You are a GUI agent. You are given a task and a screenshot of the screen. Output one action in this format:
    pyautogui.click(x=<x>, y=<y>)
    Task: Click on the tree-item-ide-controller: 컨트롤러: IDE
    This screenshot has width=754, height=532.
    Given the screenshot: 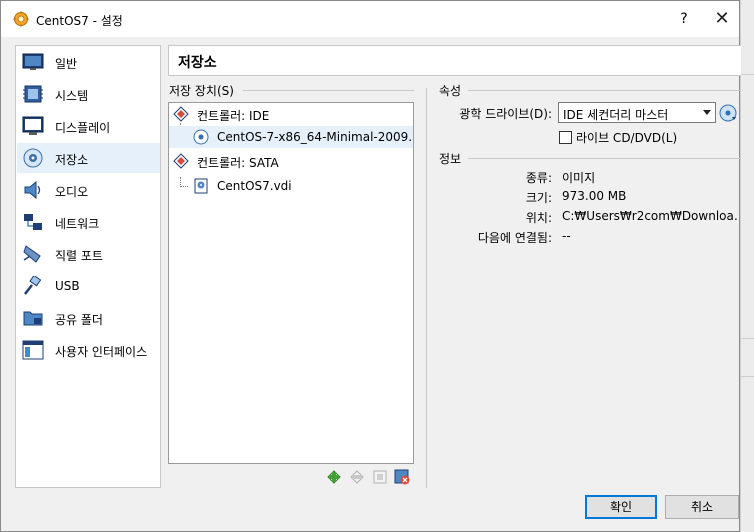 What is the action you would take?
    pyautogui.click(x=291, y=114)
    